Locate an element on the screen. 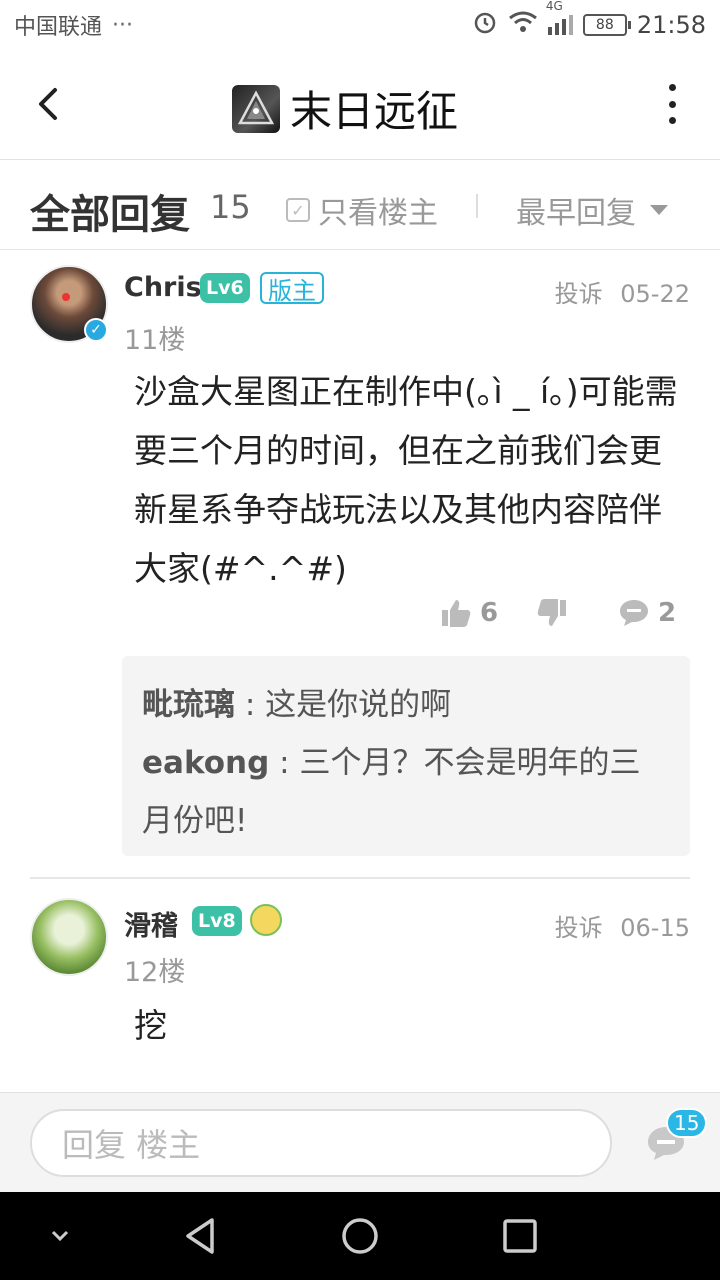 The height and width of the screenshot is (1280, 720). checkbox-icon: ✓ is located at coordinates (298, 210).